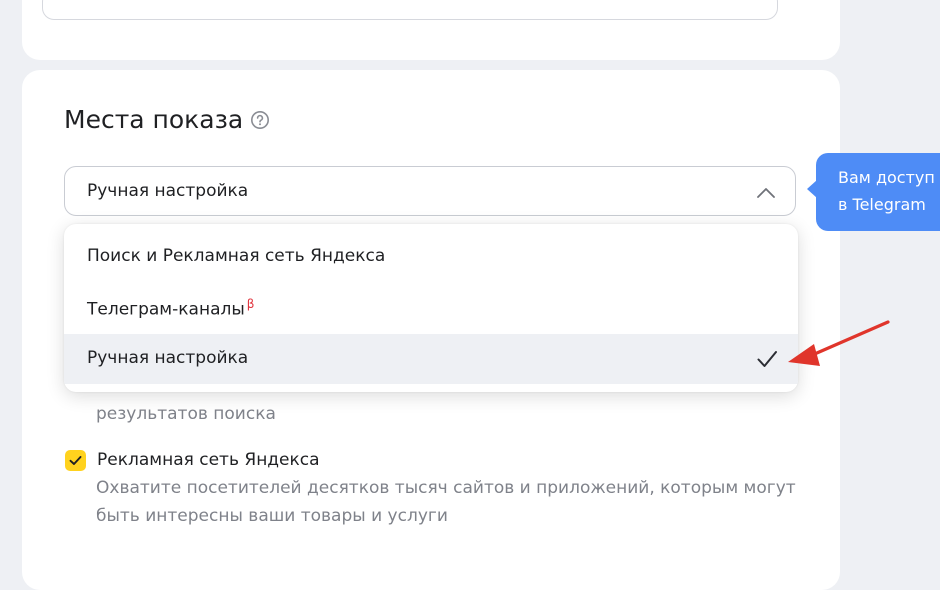 The image size is (940, 590). What do you see at coordinates (168, 358) in the screenshot?
I see `option-label: Ручная настройка` at bounding box center [168, 358].